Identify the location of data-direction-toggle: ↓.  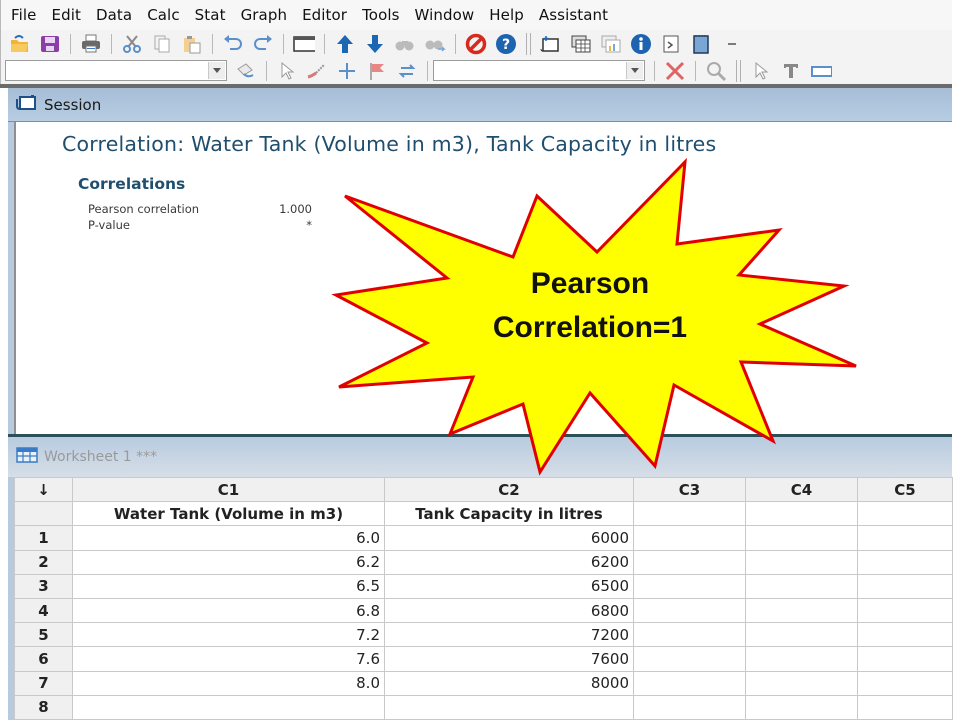
(43, 489).